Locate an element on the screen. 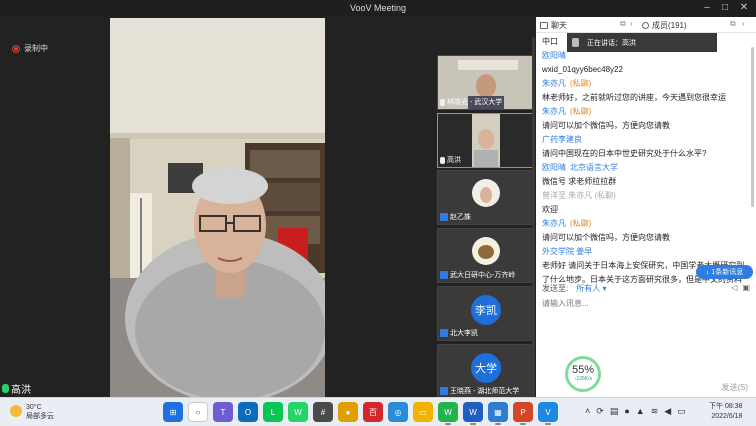 Image resolution: width=756 pixels, height=426 pixels. title-bar: VooV Meeting – □ ✕ is located at coordinates (378, 8).